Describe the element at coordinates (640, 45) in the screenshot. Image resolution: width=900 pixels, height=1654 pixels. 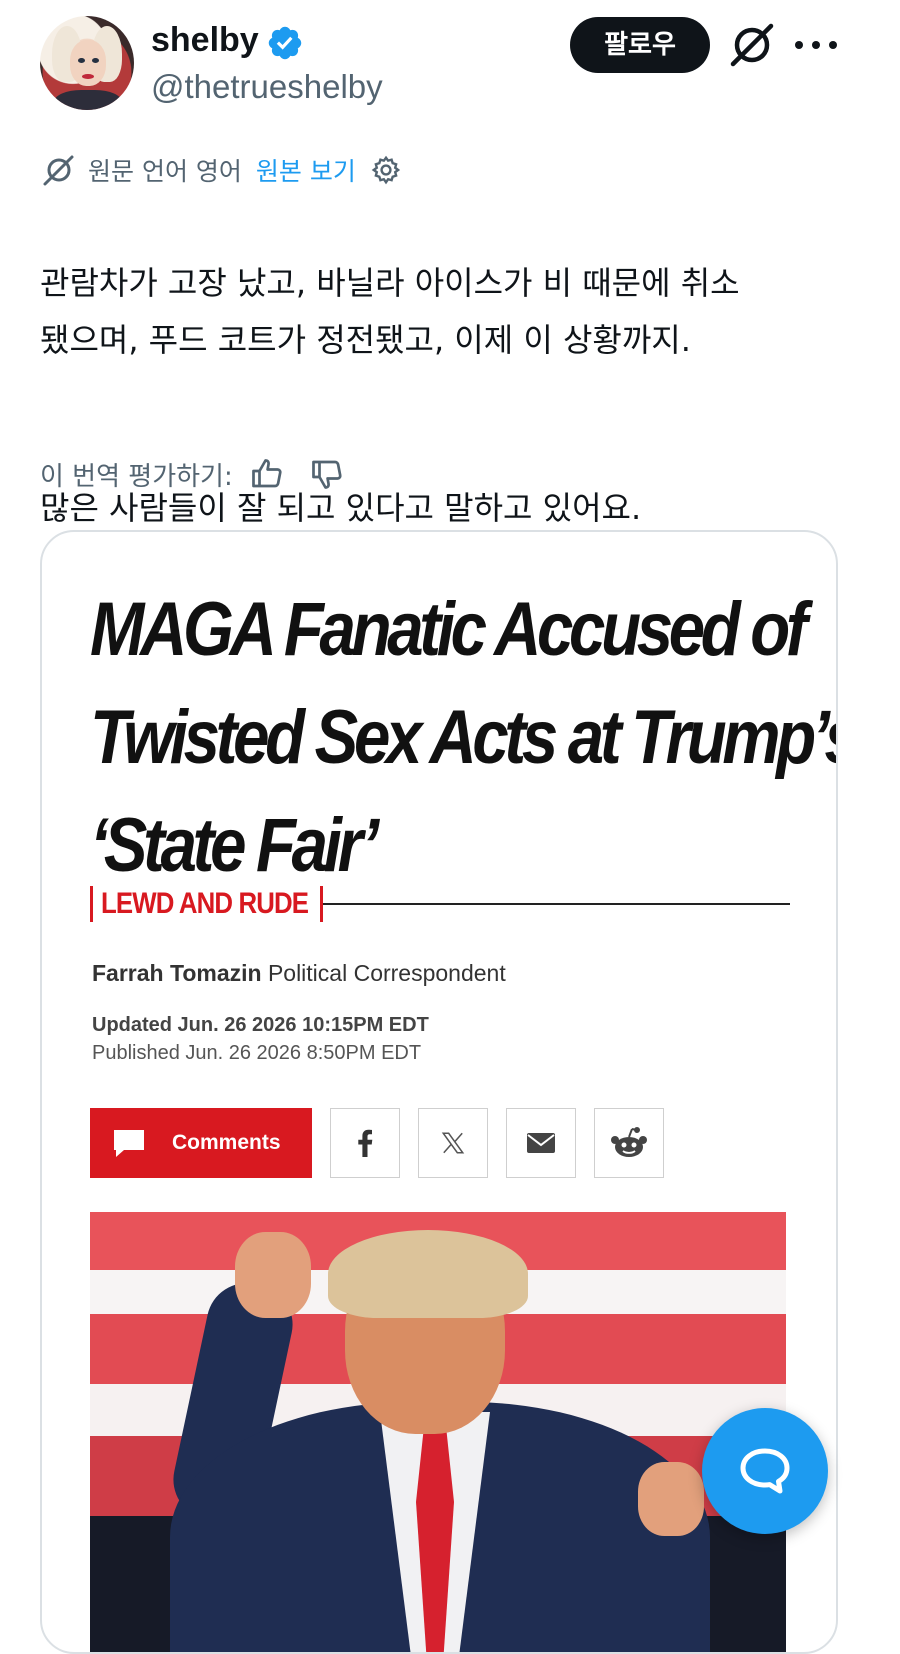
I see `follow-button: 팔로우` at that location.